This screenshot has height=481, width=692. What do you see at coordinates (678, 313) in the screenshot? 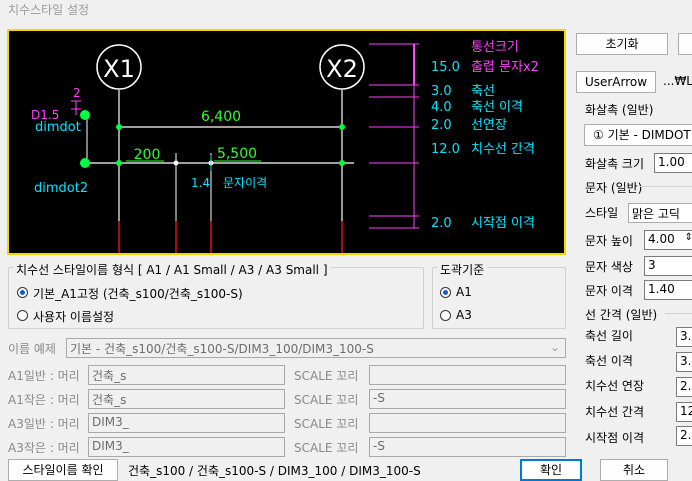
I see `line-section-divider` at bounding box center [678, 313].